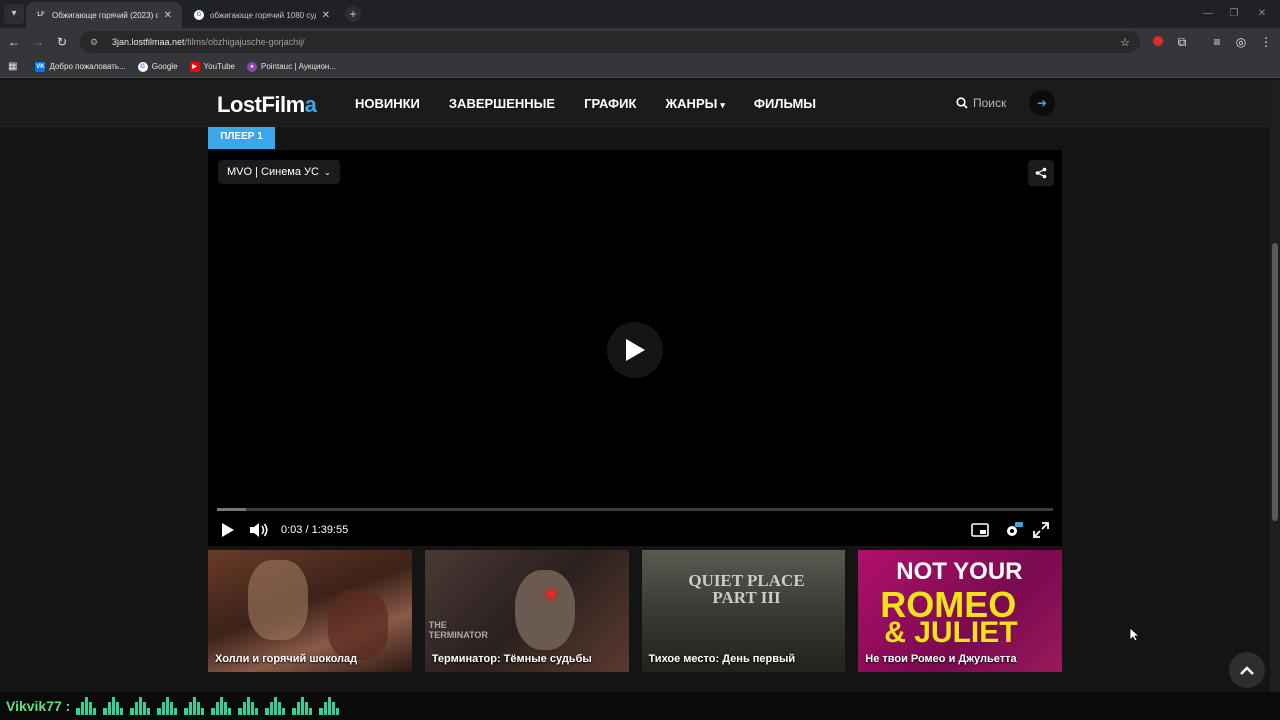  I want to click on chevron-up-icon, so click(1247, 670).